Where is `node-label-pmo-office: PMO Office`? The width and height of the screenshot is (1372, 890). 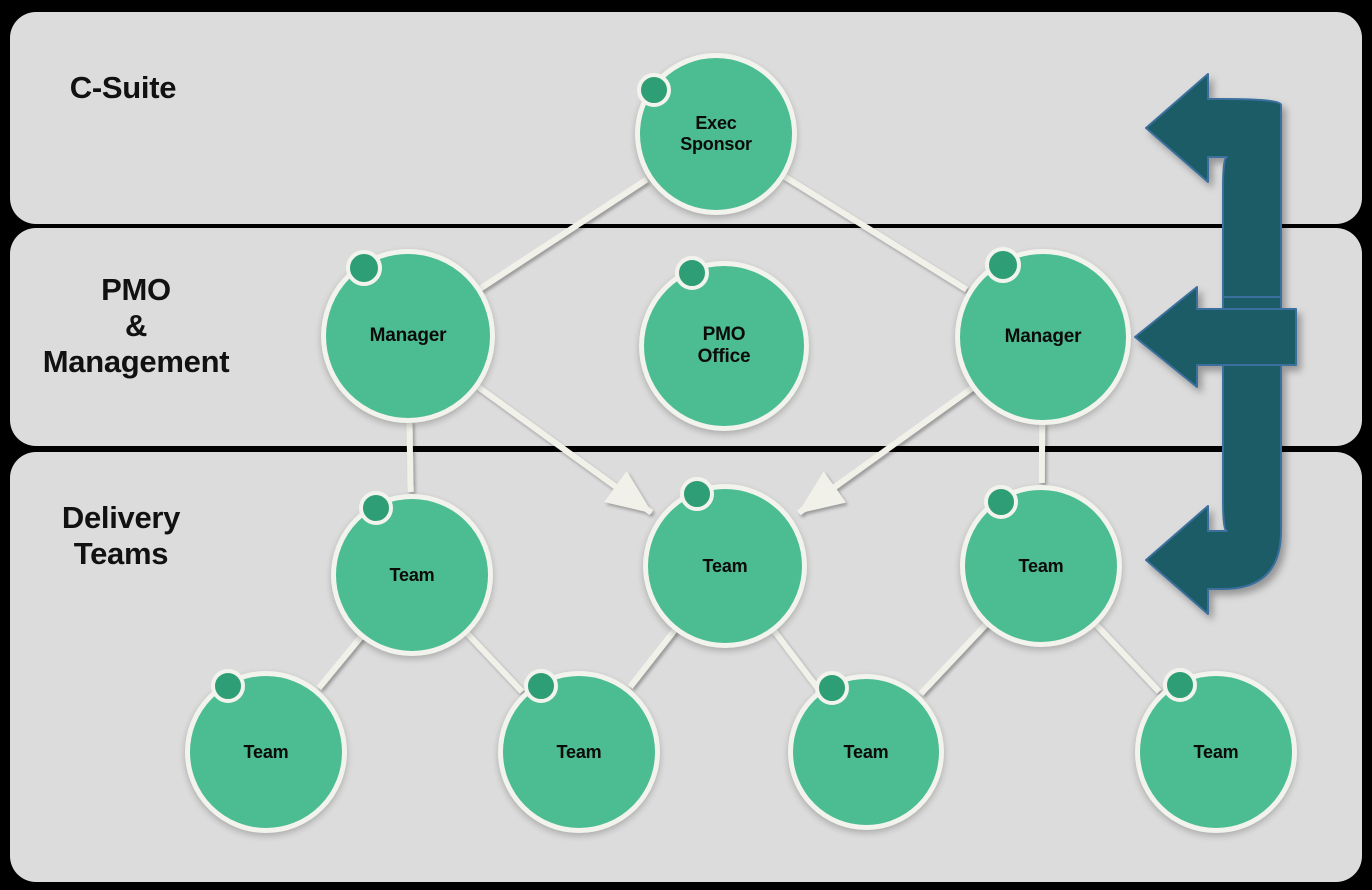 node-label-pmo-office: PMO Office is located at coordinates (724, 345).